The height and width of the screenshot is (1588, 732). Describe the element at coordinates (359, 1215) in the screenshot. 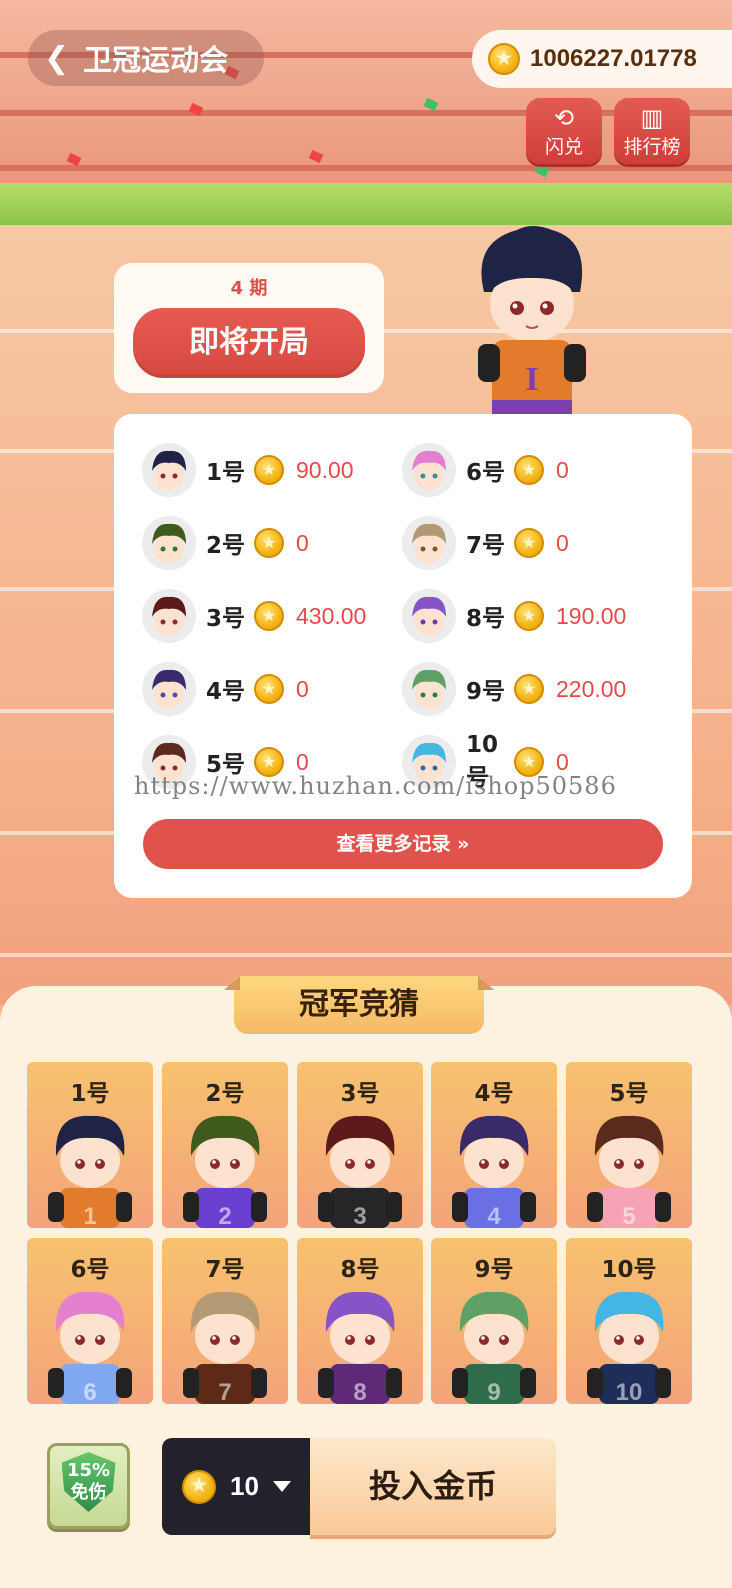

I see `jersey-number: 3` at that location.